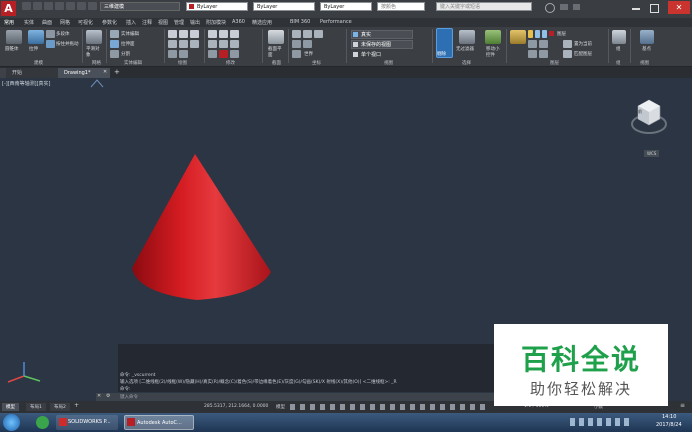  I want to click on redo-icon, so click(92, 6).